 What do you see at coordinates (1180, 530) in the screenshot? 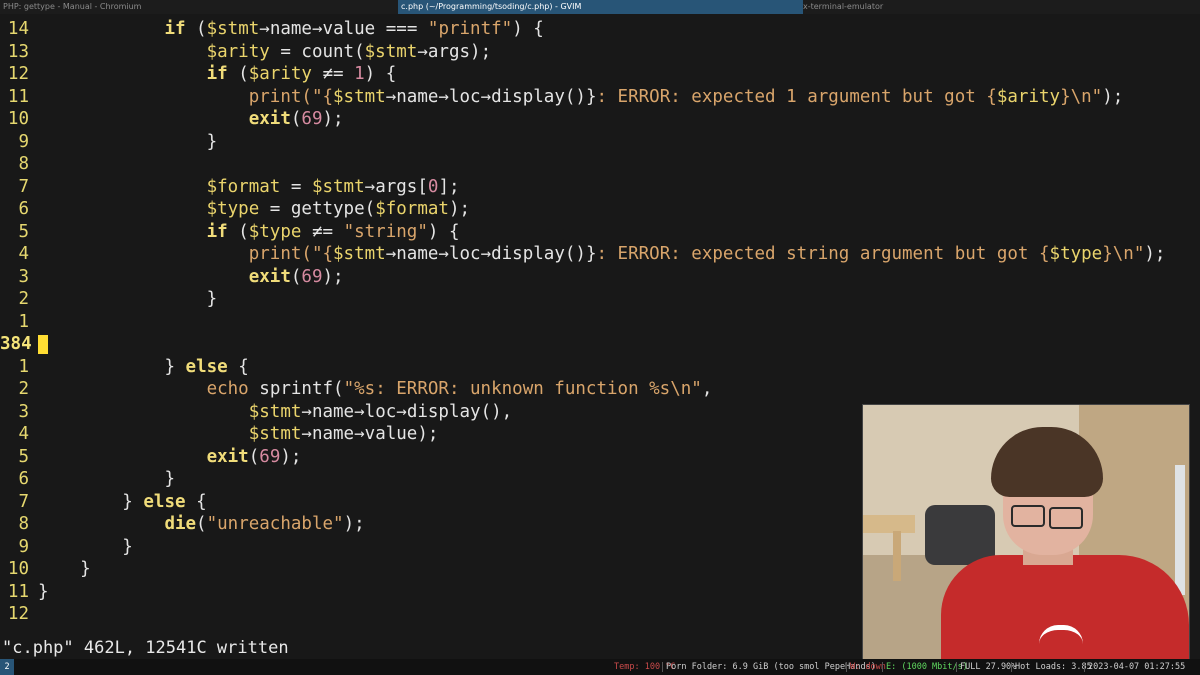
I see `webcam-door-edge` at bounding box center [1180, 530].